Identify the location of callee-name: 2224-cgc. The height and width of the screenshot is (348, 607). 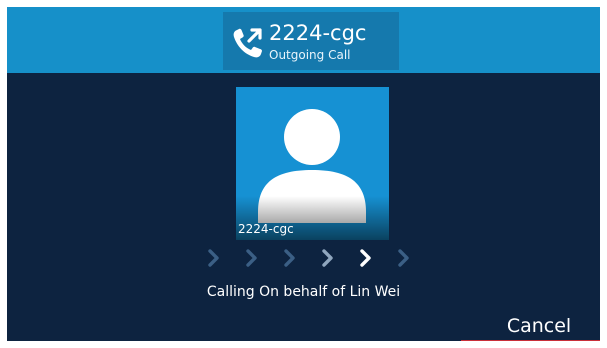
(318, 33).